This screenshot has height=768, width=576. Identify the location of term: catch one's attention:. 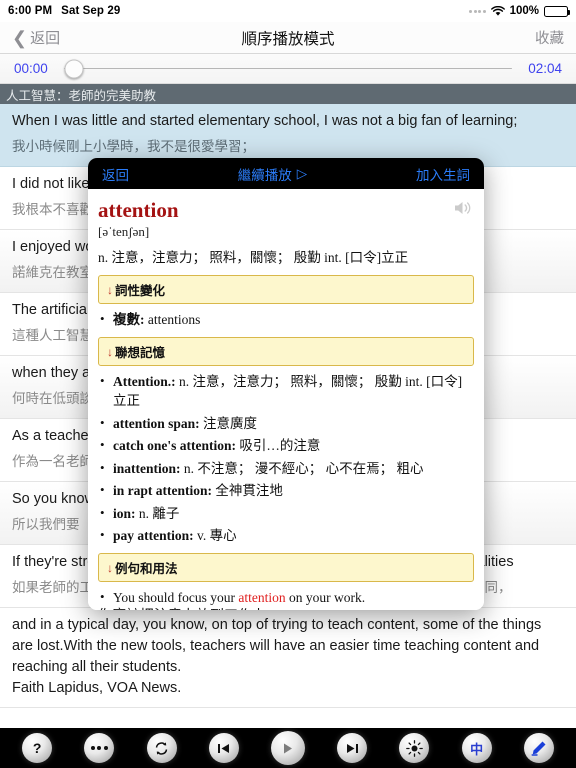
(174, 445).